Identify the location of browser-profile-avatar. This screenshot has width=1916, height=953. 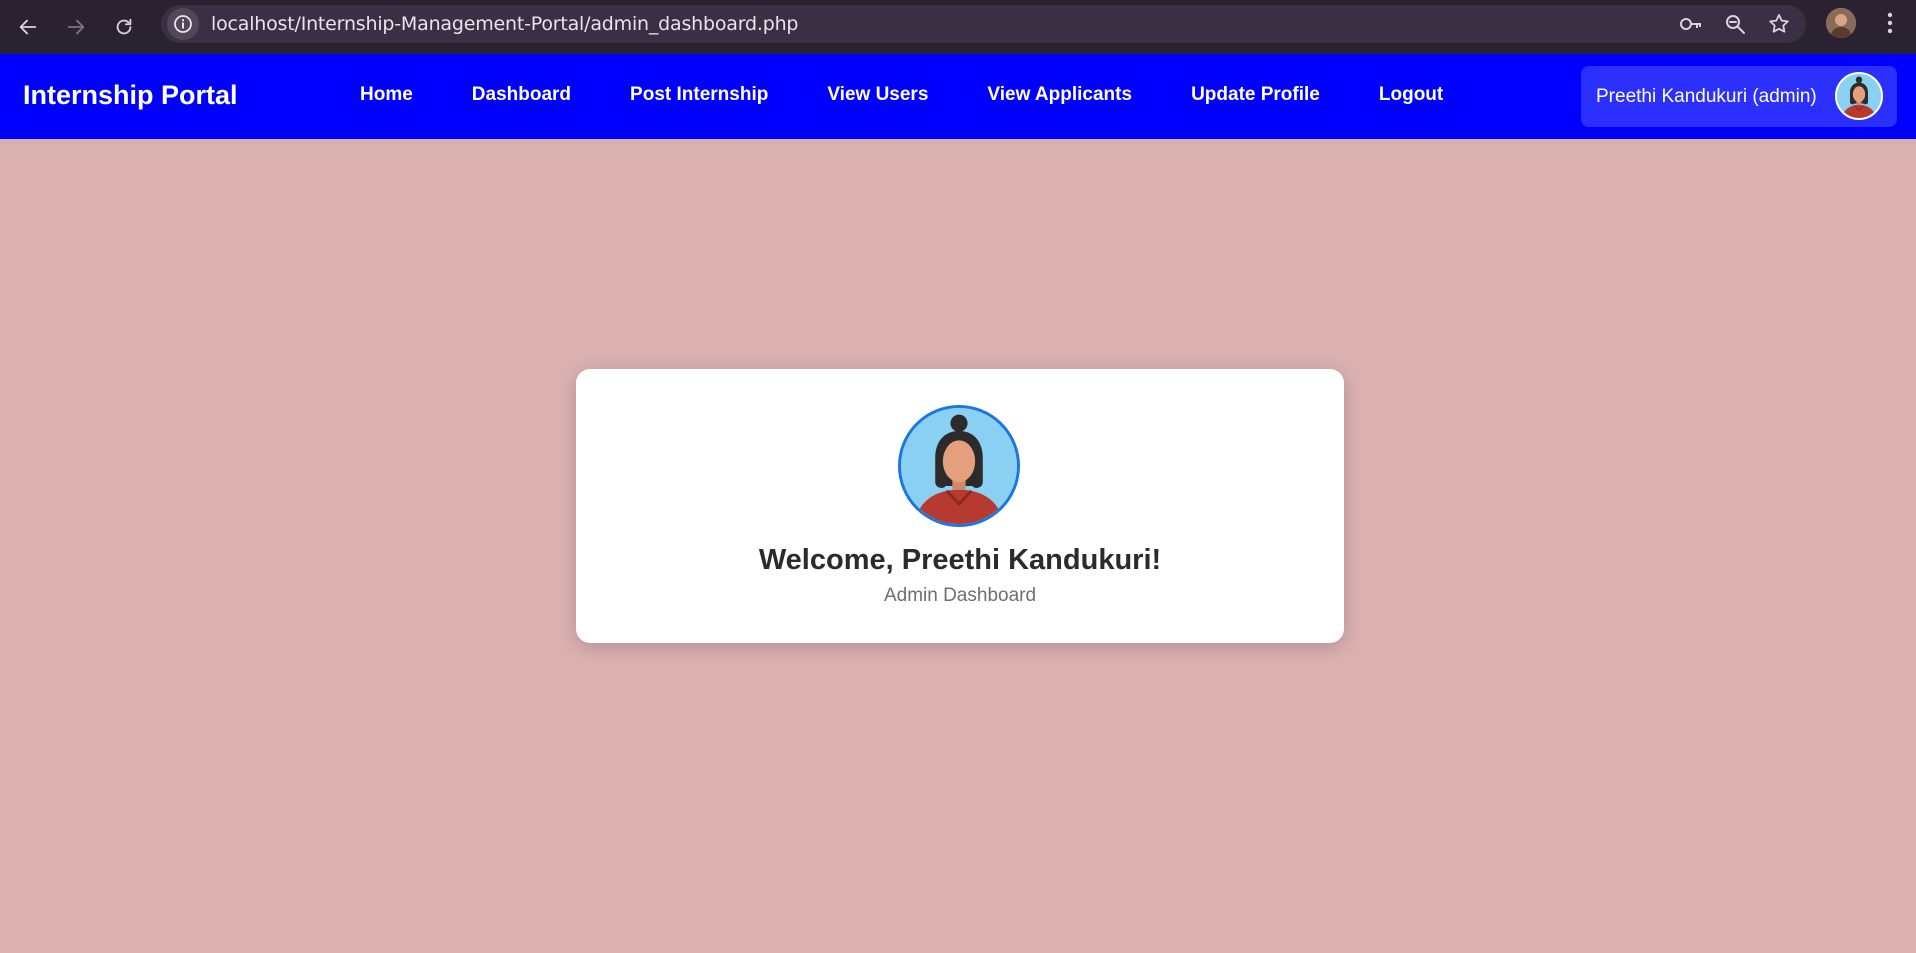
(1841, 23).